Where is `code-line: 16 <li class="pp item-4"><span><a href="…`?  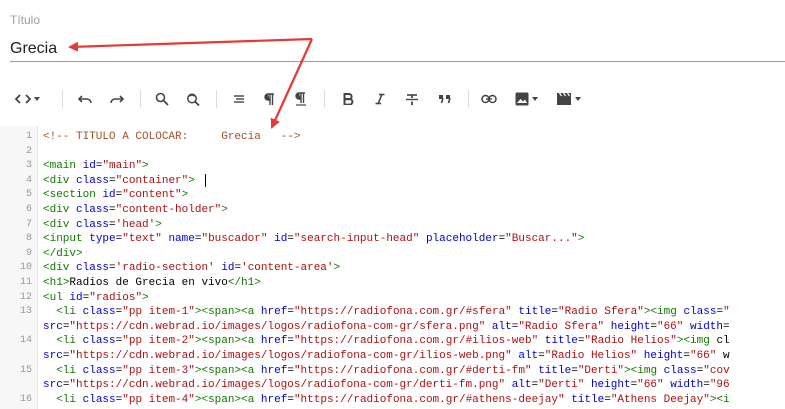
code-line: 16 <li class="pp item-4"><span><a href="… is located at coordinates (392, 400).